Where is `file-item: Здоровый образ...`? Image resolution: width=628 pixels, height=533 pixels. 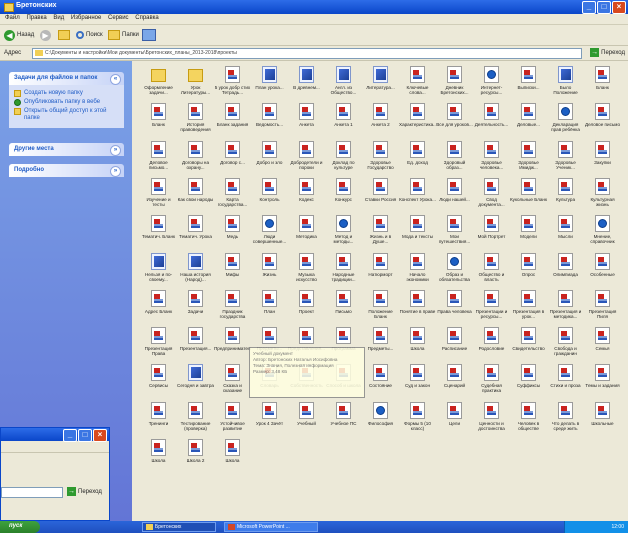 file-item: Здоровый образ... is located at coordinates (454, 159).